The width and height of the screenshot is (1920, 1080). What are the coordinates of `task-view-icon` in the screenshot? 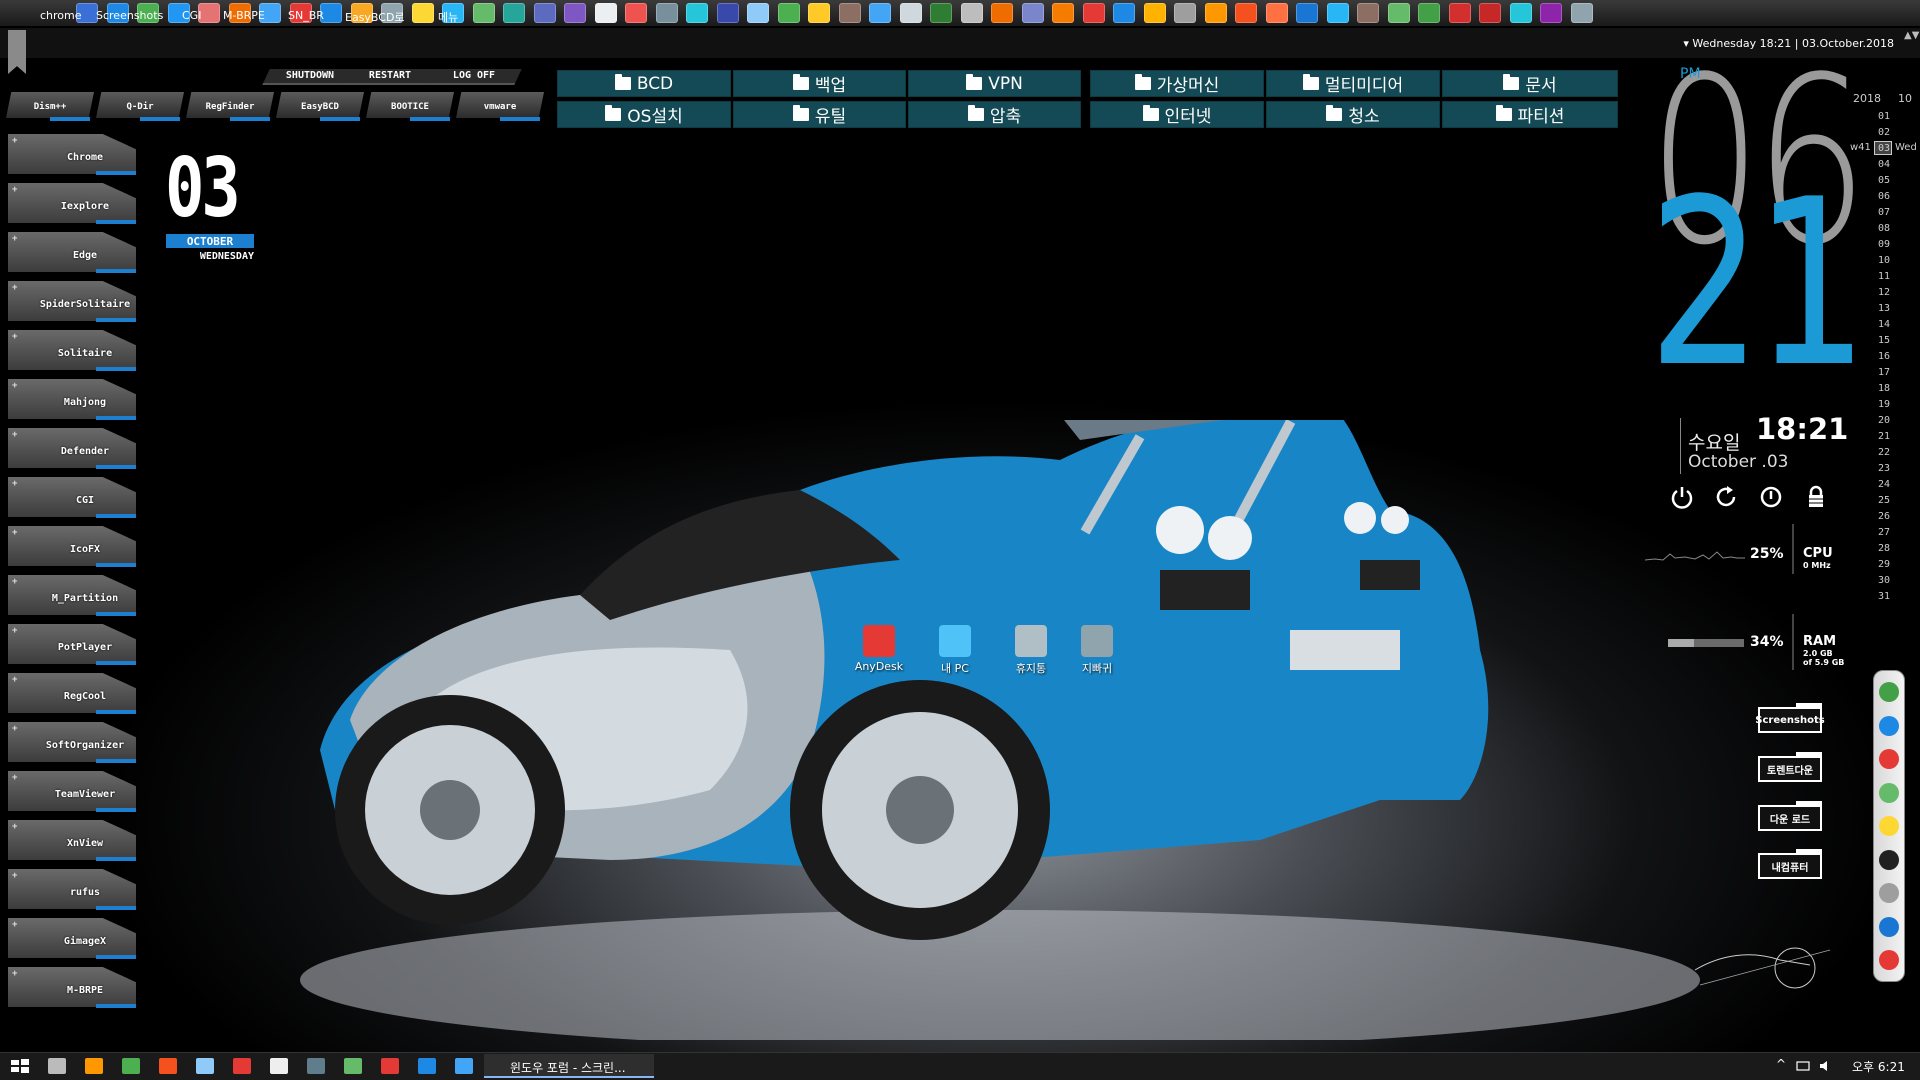 It's located at (57, 1066).